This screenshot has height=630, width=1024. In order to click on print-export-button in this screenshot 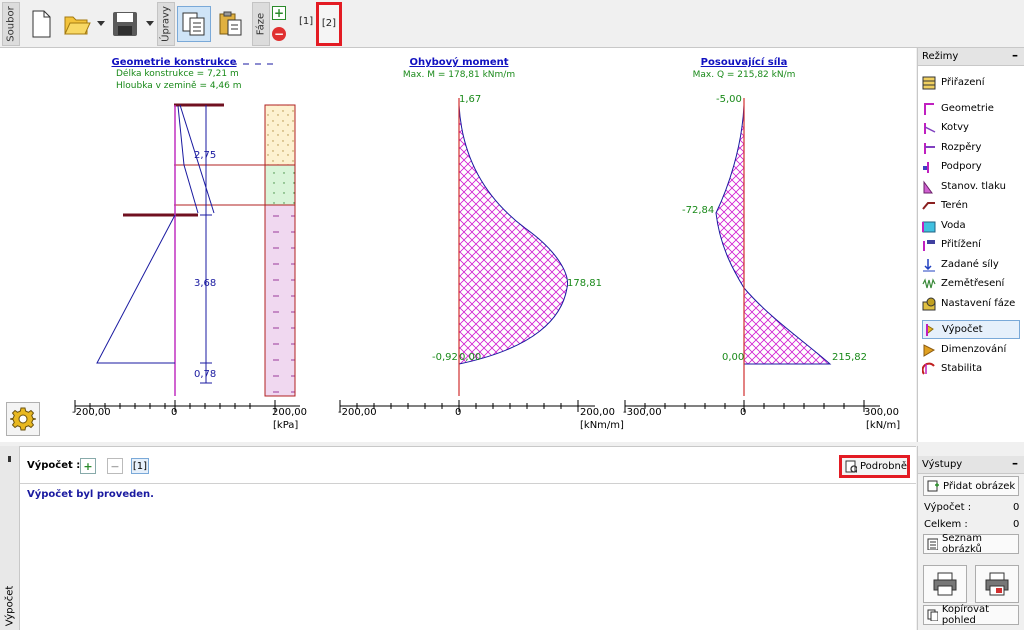, I will do `click(997, 584)`.